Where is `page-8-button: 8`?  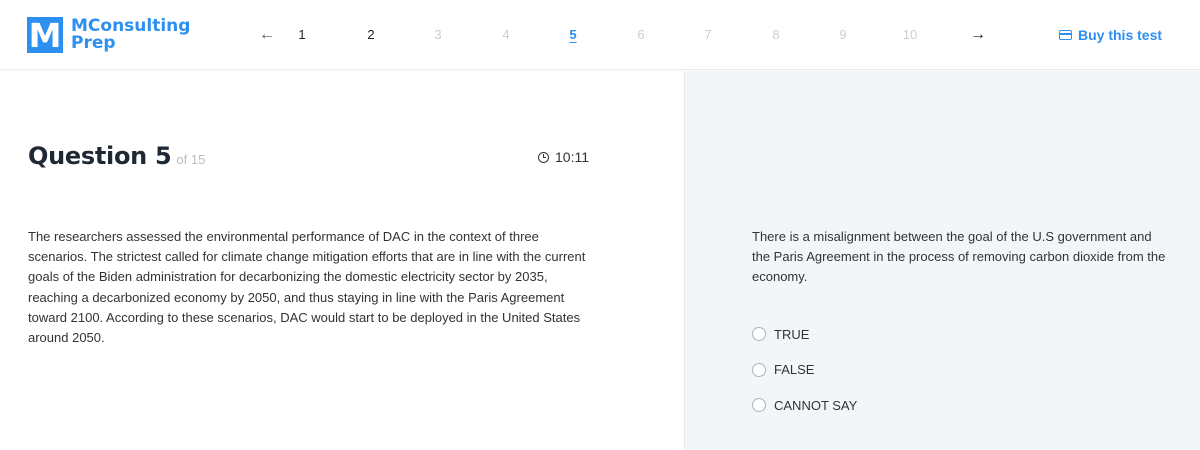 page-8-button: 8 is located at coordinates (776, 35).